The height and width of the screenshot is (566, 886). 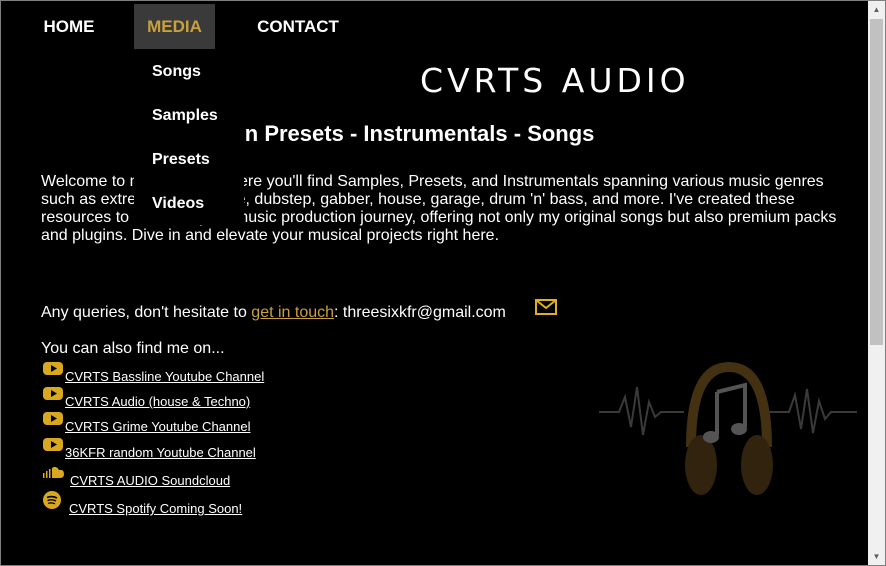 I want to click on soundcloud-icon, so click(x=53, y=472).